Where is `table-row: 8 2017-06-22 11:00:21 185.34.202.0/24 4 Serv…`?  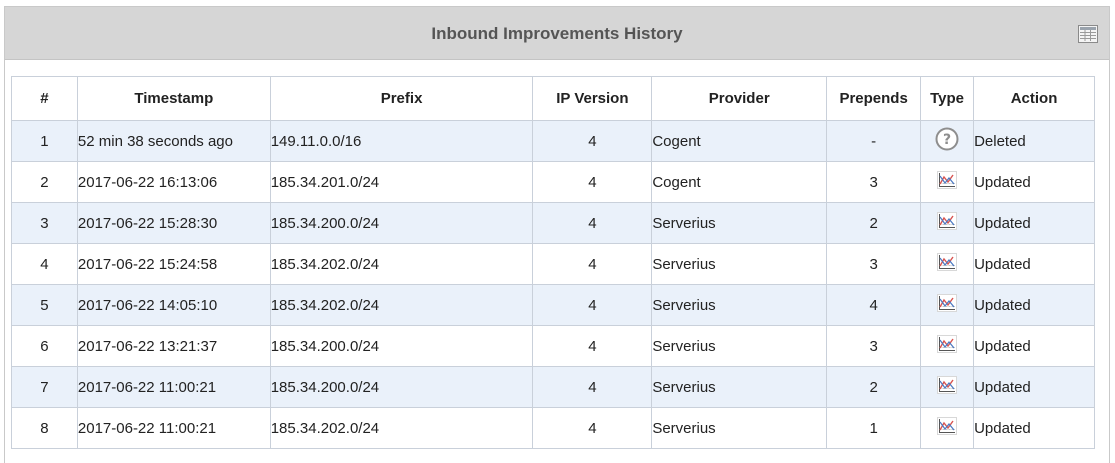
table-row: 8 2017-06-22 11:00:21 185.34.202.0/24 4 Serv… is located at coordinates (553, 428).